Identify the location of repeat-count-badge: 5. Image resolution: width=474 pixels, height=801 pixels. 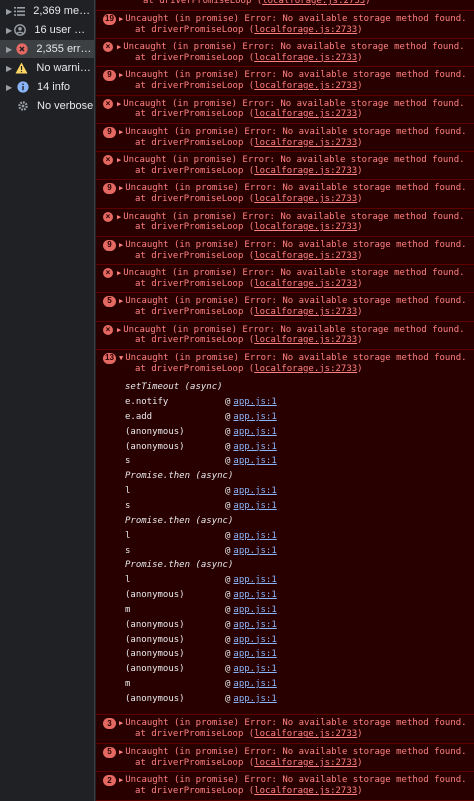
(109, 752).